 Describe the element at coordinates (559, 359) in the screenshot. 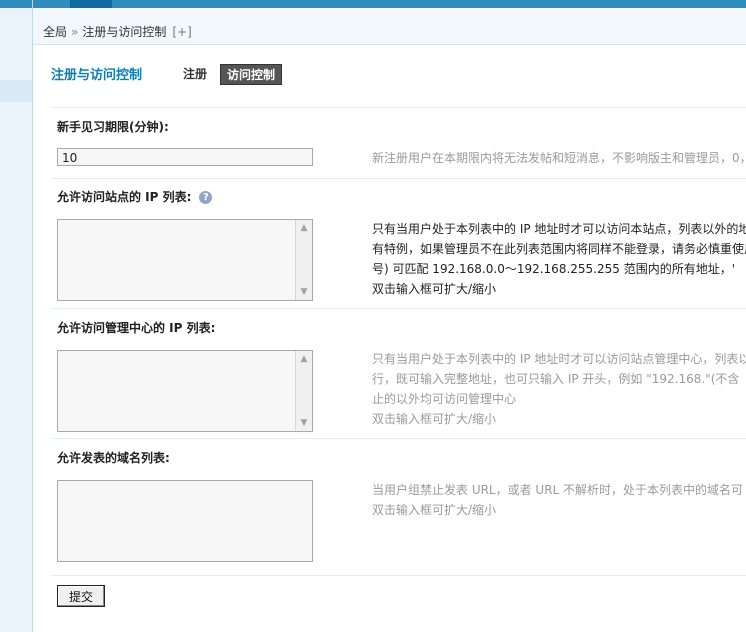

I see `desc-line: 只有当用户处于本列表中的 IP 地址时才可以访问站点管理中心，列表以` at that location.